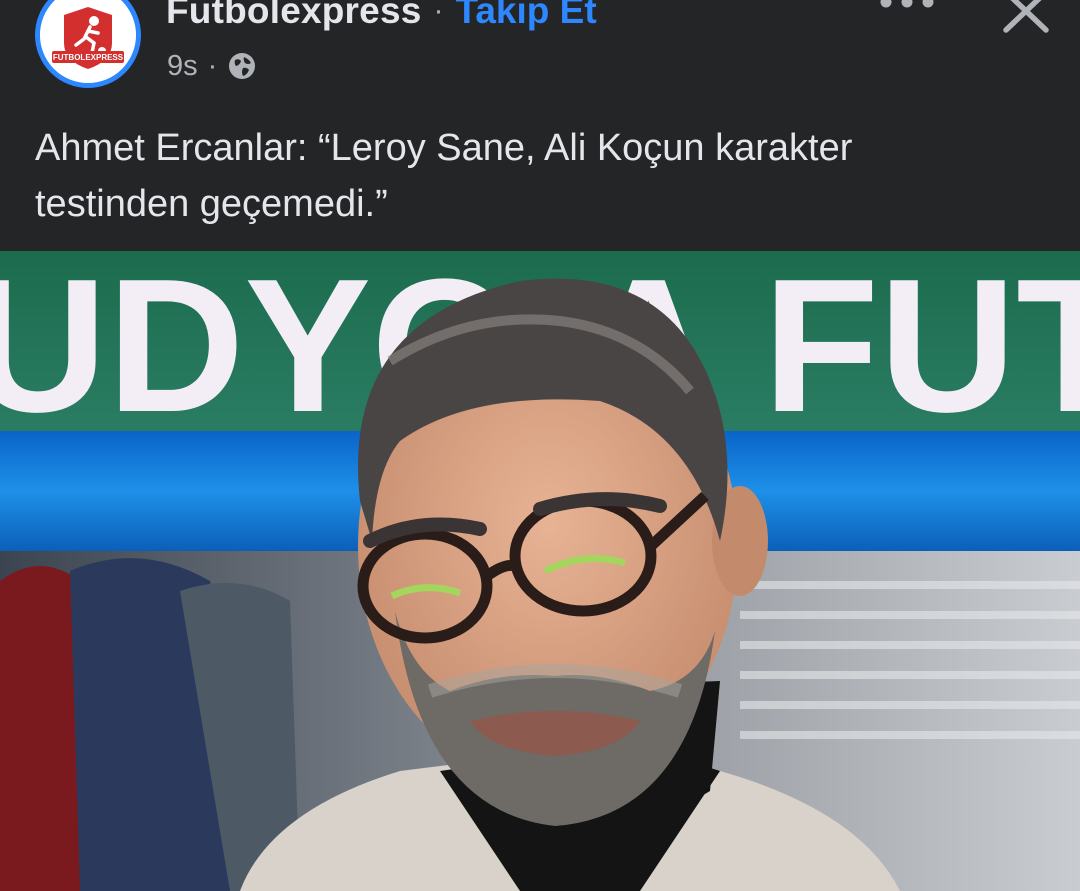 The image size is (1080, 891). I want to click on close-icon, so click(1026, 16).